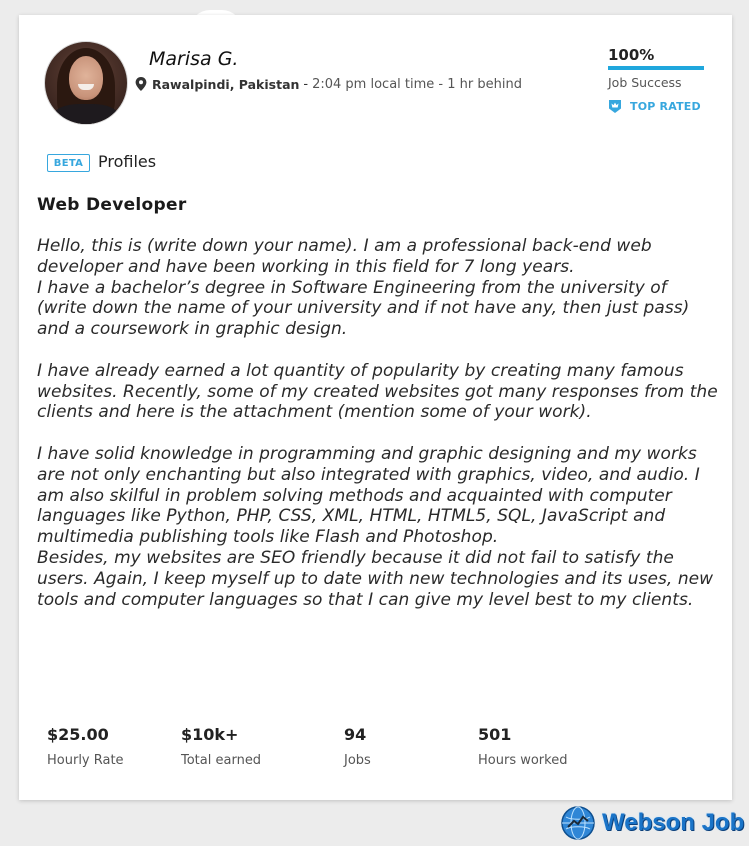  I want to click on location-city: Rawalpindi, Pakistan, so click(226, 84).